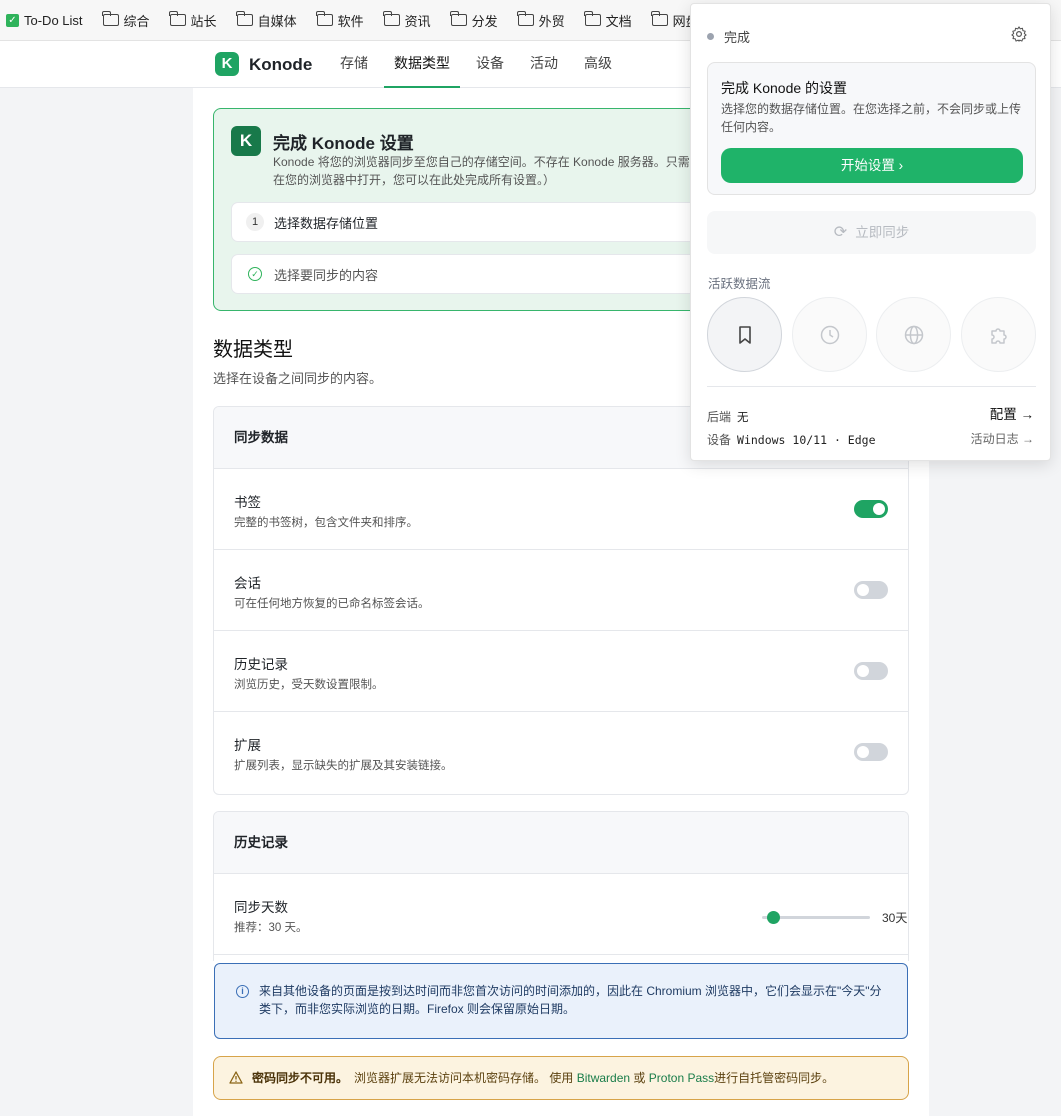  I want to click on row-title: 书签, so click(247, 502).